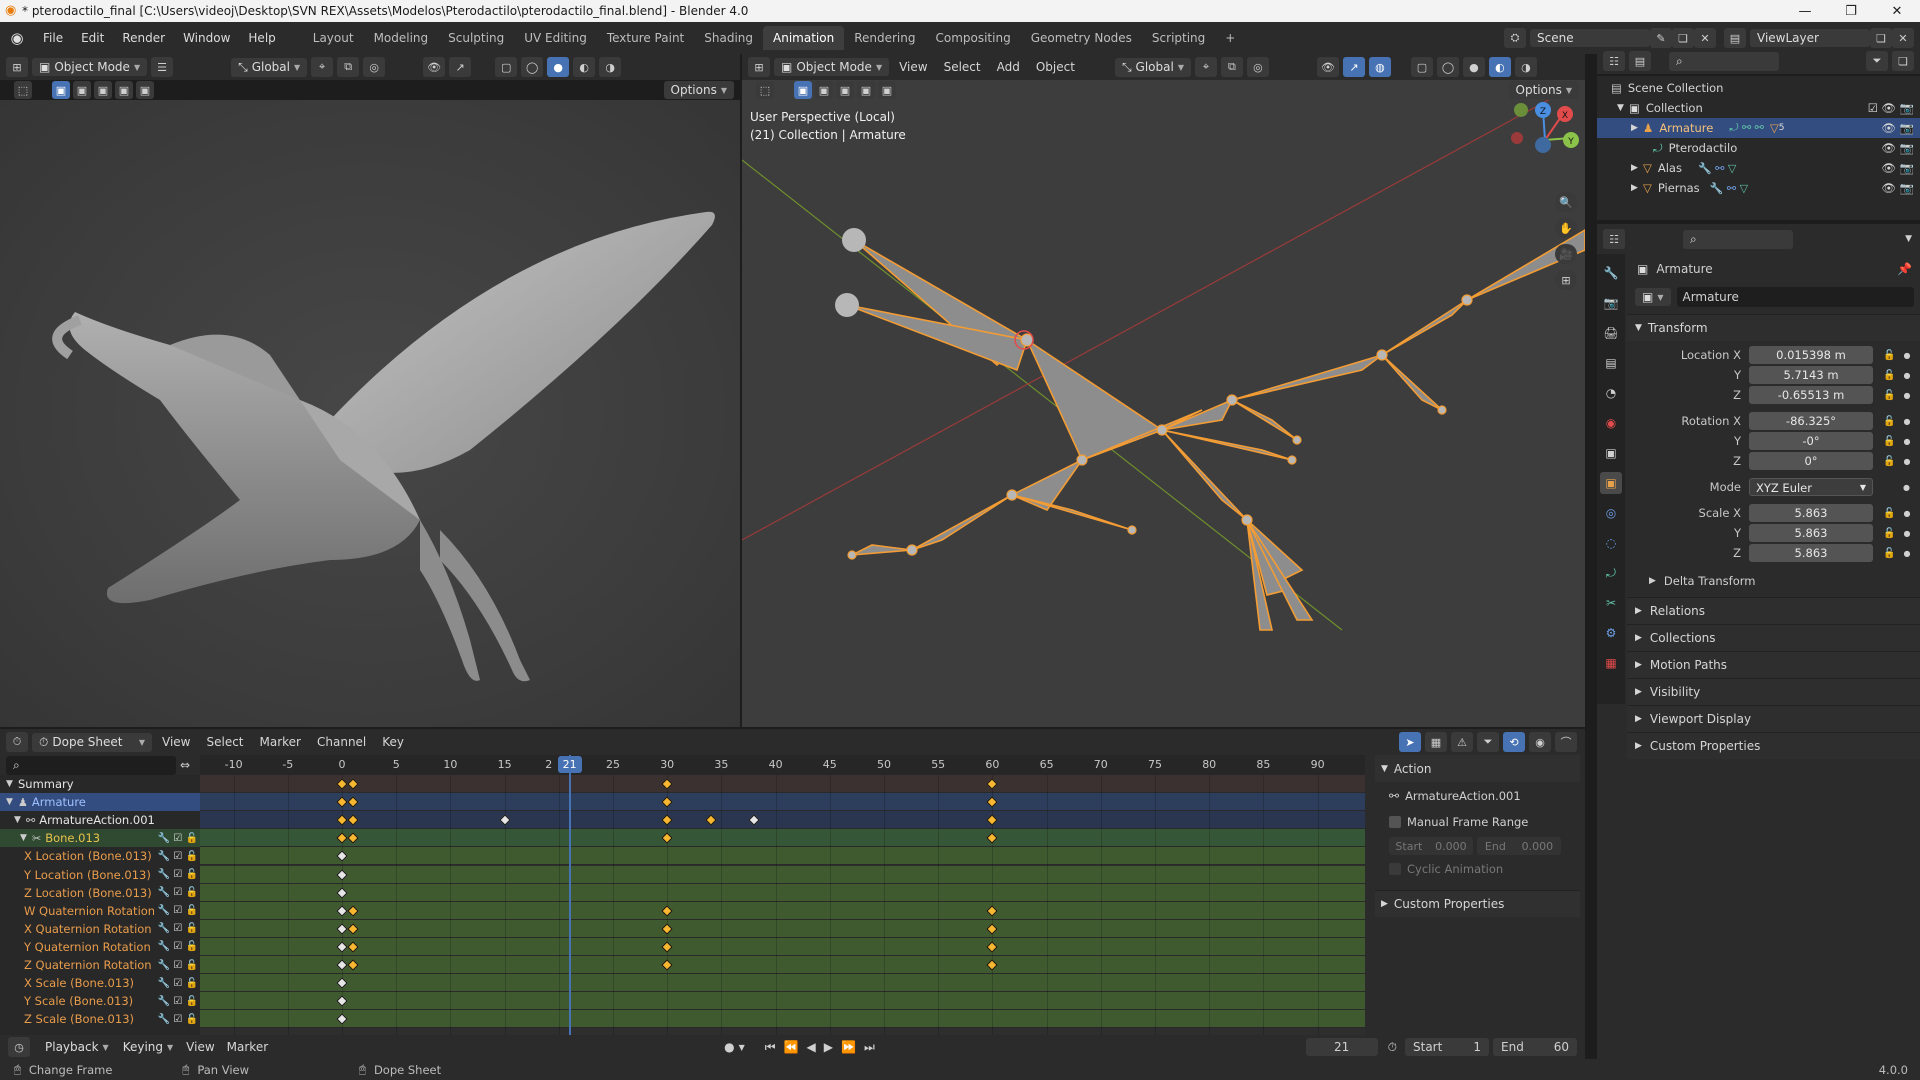 The image size is (1920, 1080). Describe the element at coordinates (1758, 88) in the screenshot. I see `outliner-row-scene-collection: ▤ Scene Collection` at that location.